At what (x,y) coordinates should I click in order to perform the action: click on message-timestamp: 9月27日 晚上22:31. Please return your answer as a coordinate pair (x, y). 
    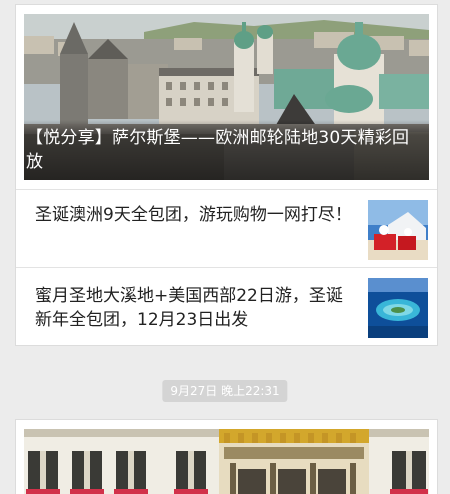
    Looking at the image, I should click on (225, 391).